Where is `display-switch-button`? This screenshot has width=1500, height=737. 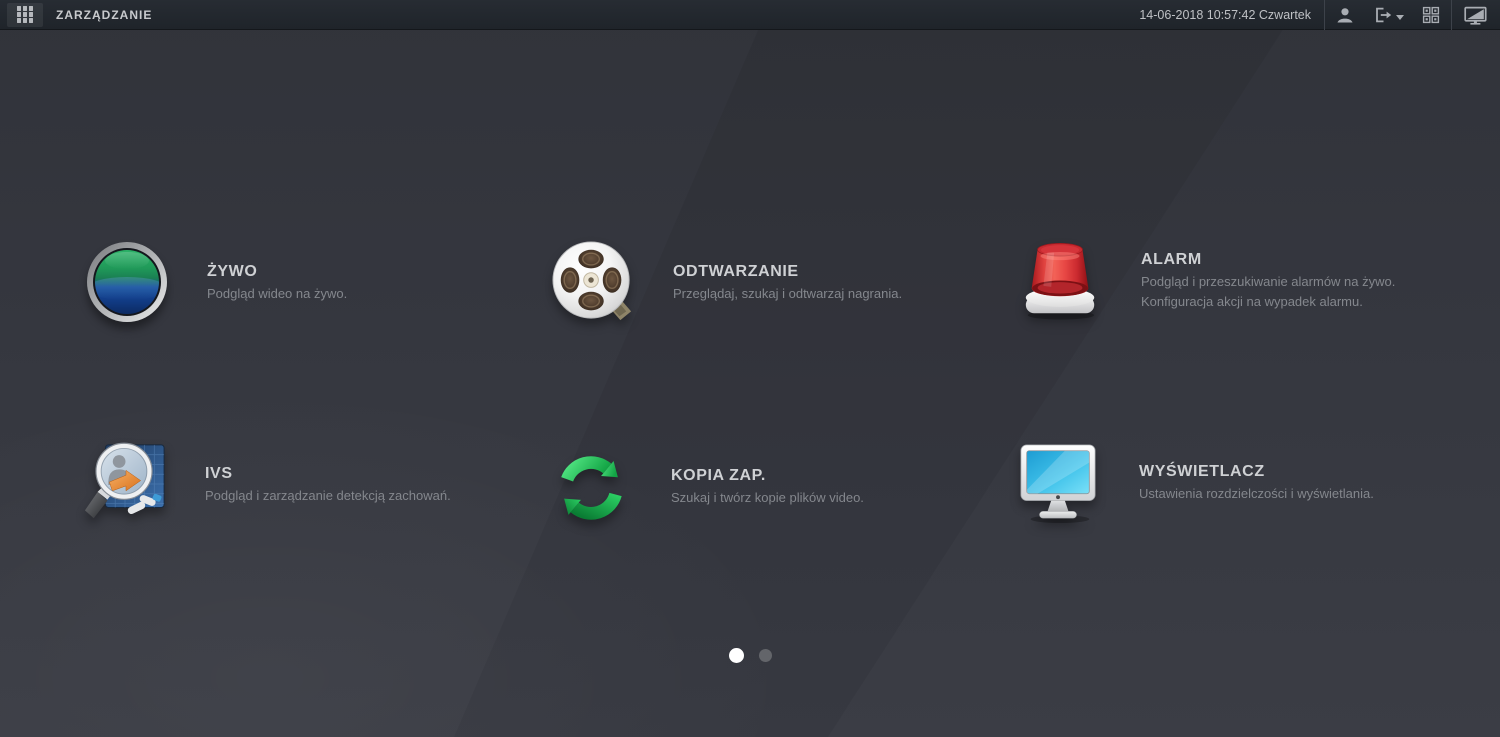
display-switch-button is located at coordinates (1476, 15).